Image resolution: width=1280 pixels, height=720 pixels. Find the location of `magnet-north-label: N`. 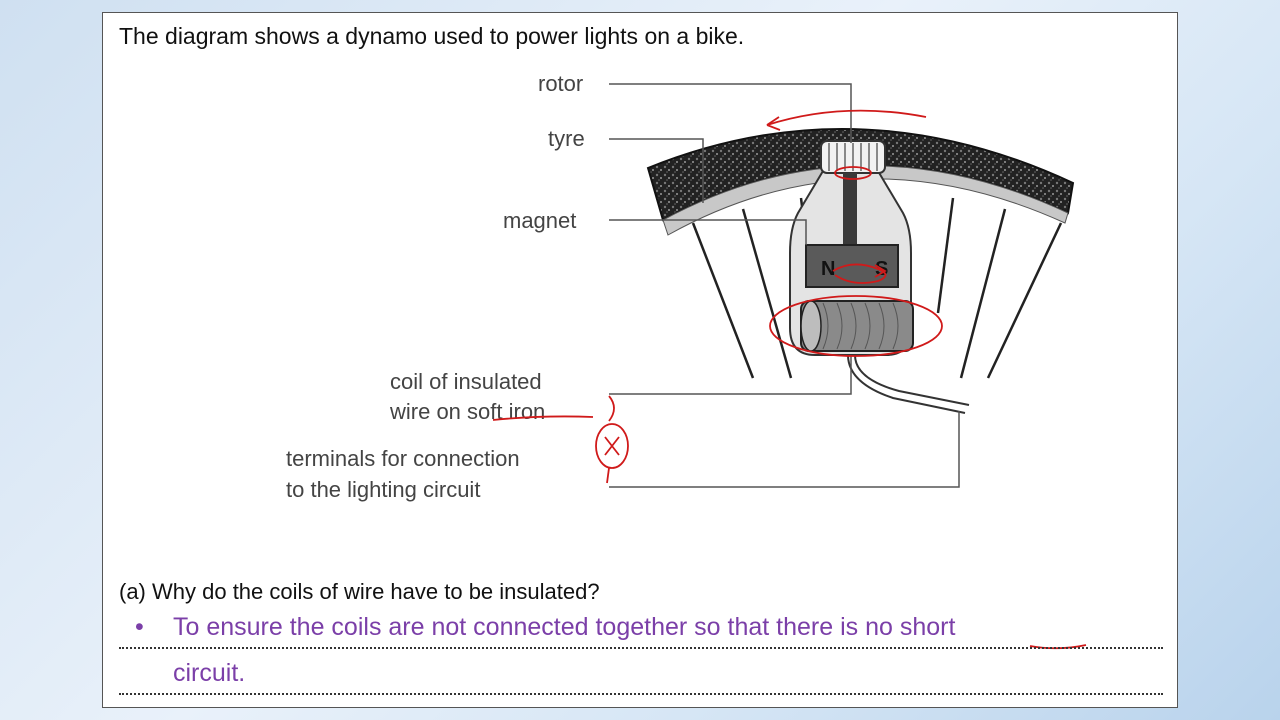

magnet-north-label: N is located at coordinates (828, 269).